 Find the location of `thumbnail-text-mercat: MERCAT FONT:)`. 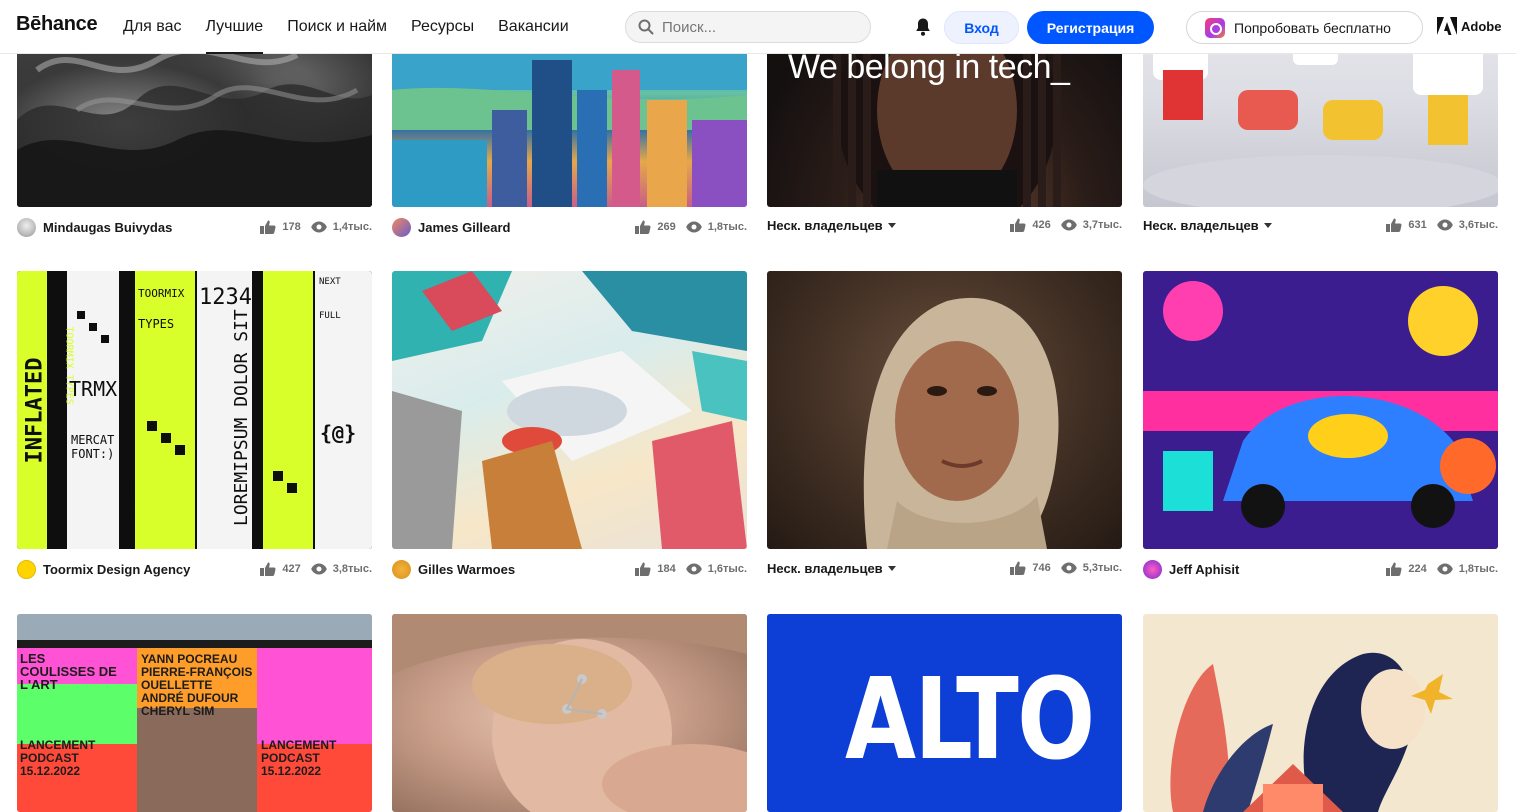

thumbnail-text-mercat: MERCAT FONT:) is located at coordinates (93, 447).